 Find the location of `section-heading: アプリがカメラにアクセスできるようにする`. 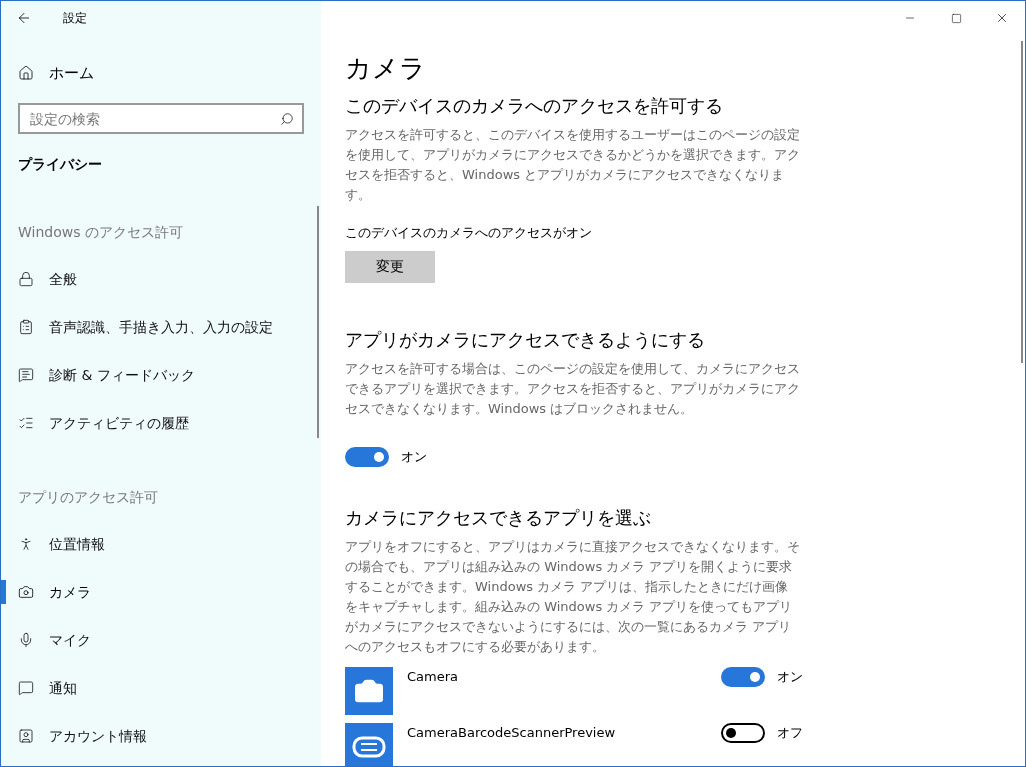

section-heading: アプリがカメラにアクセスできるようにする is located at coordinates (525, 339).